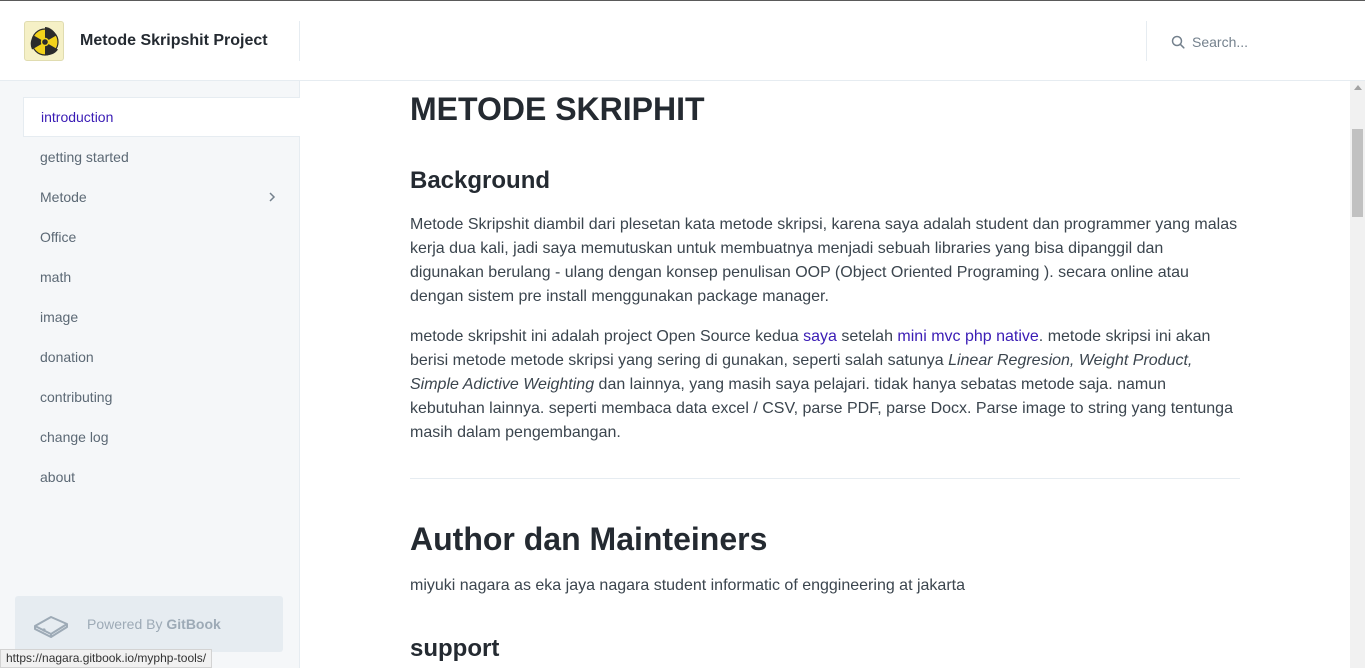 This screenshot has width=1365, height=668. I want to click on sidebar-item-label: math, so click(56, 277).